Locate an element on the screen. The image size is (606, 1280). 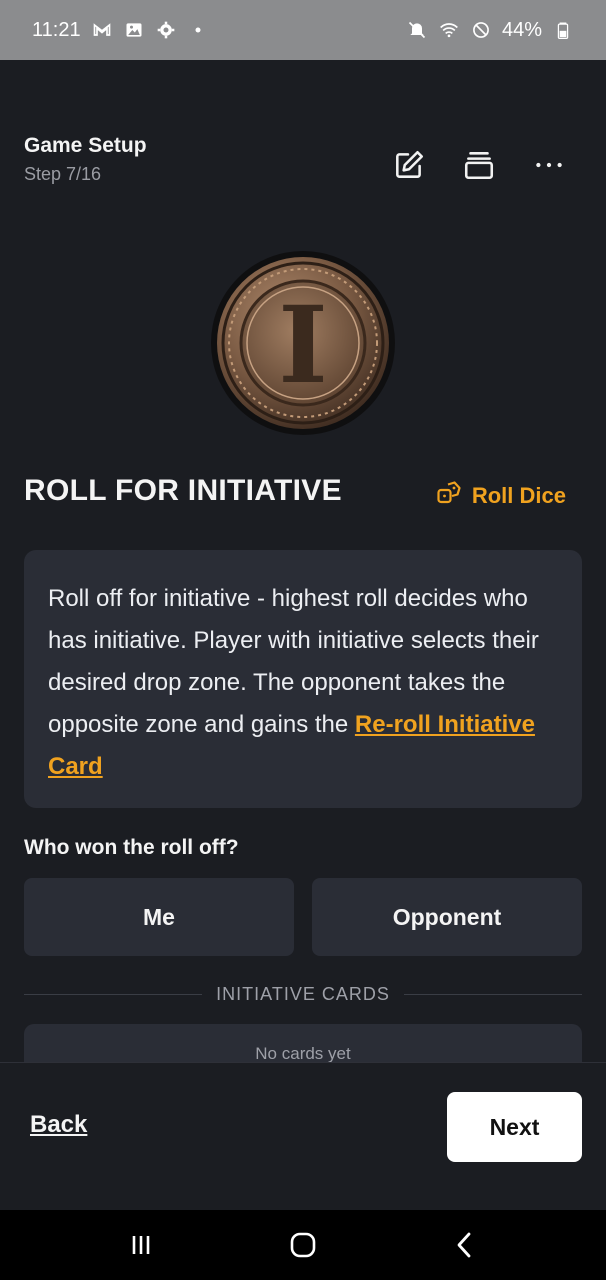
wifi-icon is located at coordinates (449, 30).